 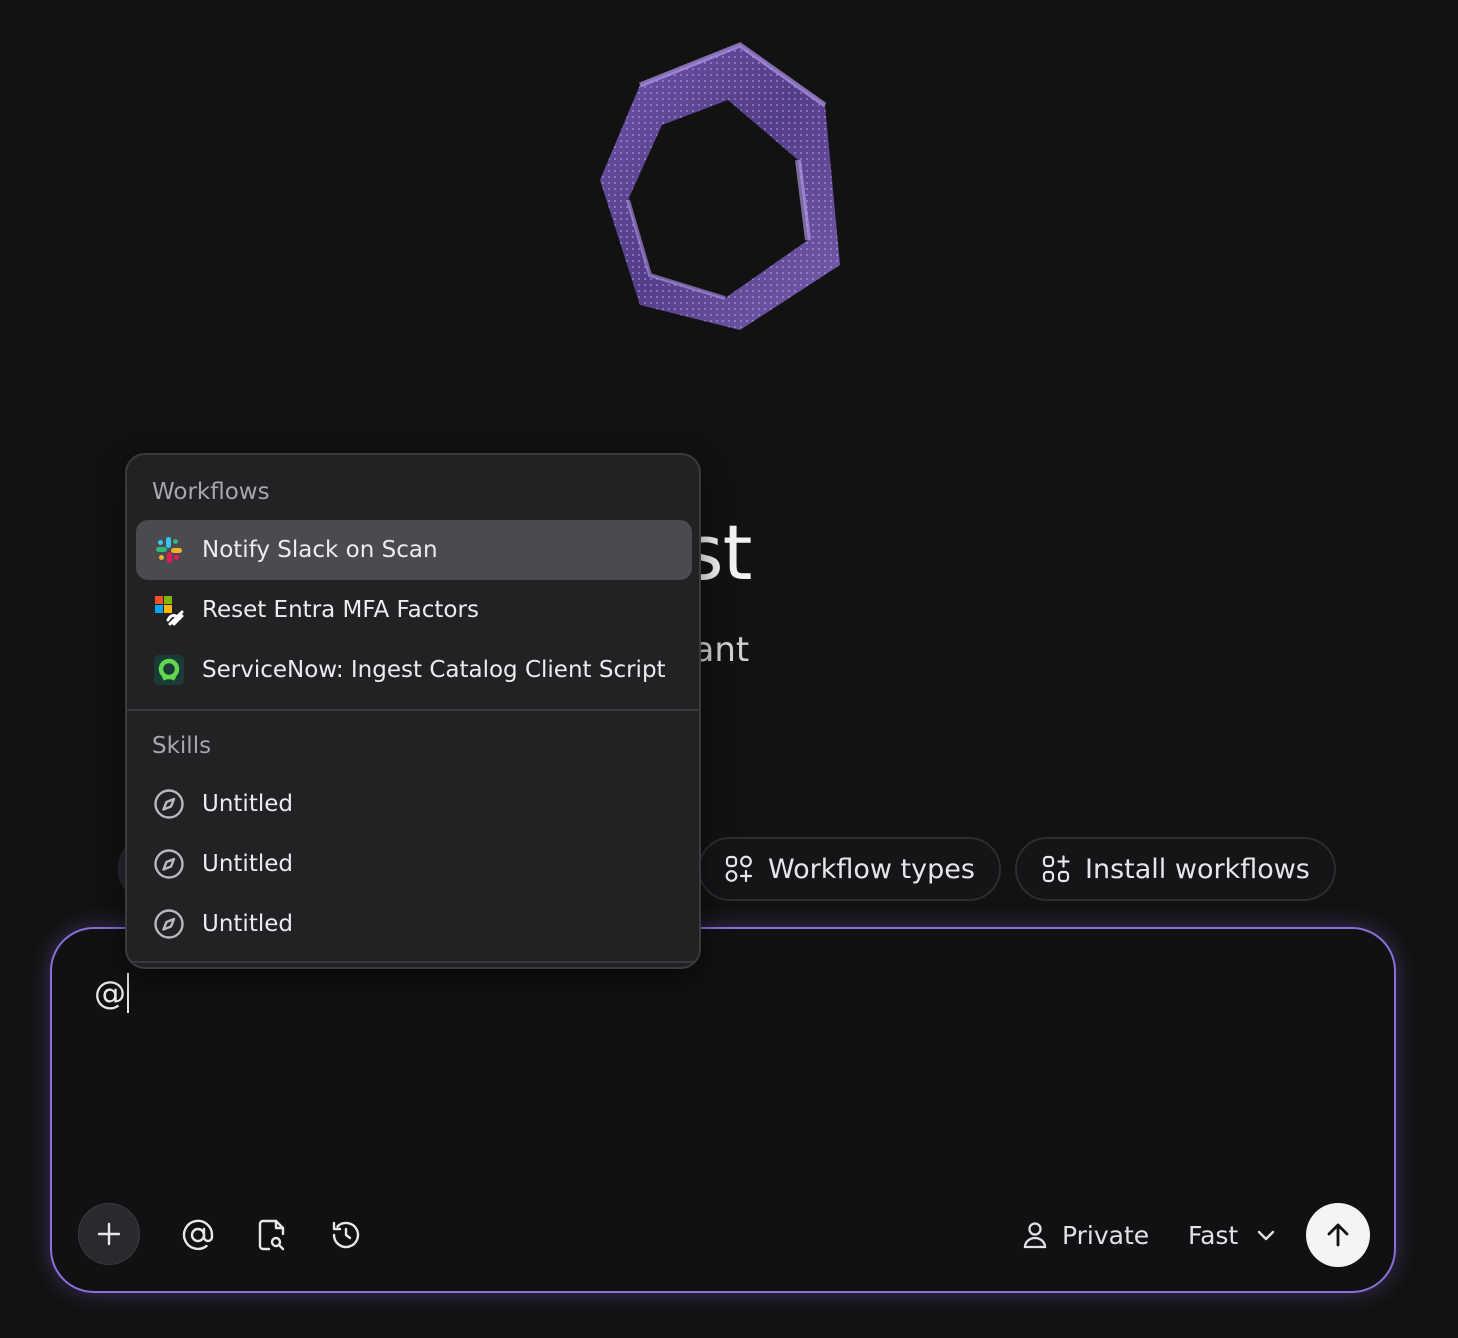 What do you see at coordinates (1213, 1235) in the screenshot?
I see `model-label: Fast` at bounding box center [1213, 1235].